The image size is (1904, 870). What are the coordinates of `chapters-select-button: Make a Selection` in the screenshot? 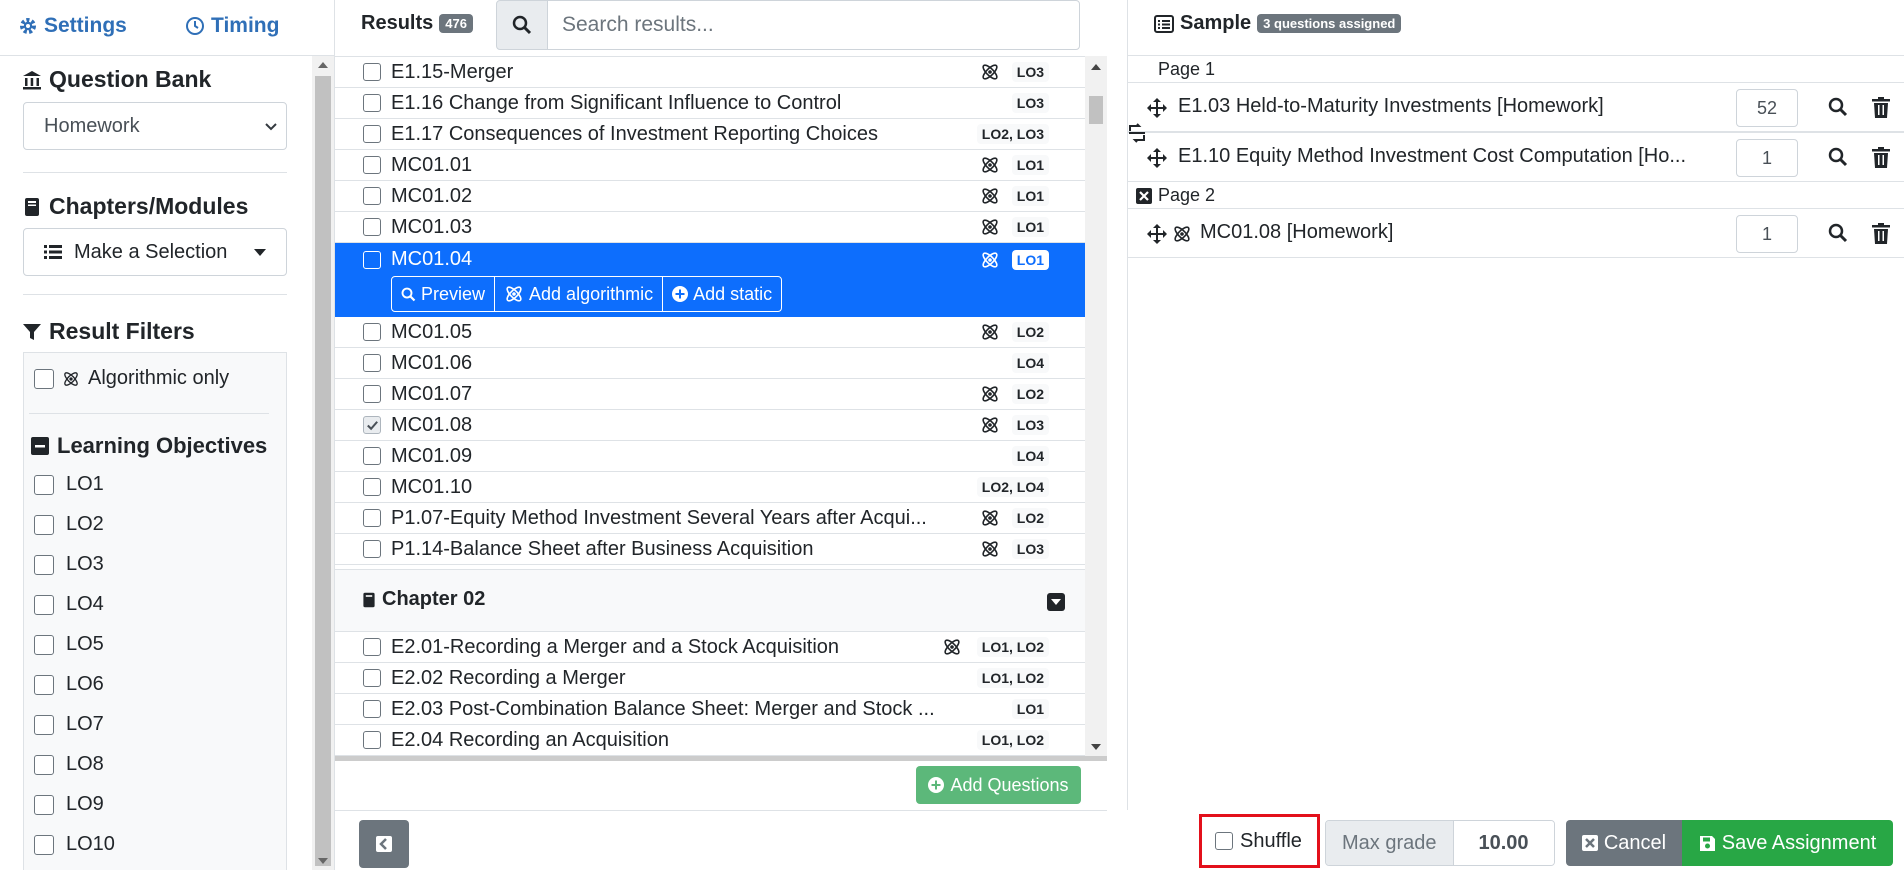 It's located at (155, 252).